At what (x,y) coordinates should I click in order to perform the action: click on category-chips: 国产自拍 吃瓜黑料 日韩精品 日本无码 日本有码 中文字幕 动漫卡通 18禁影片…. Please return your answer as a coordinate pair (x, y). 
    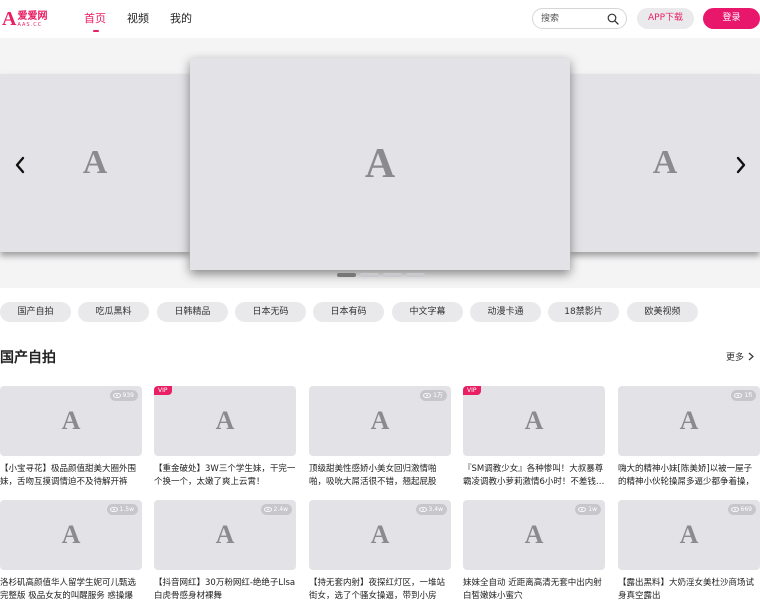
    Looking at the image, I should click on (380, 312).